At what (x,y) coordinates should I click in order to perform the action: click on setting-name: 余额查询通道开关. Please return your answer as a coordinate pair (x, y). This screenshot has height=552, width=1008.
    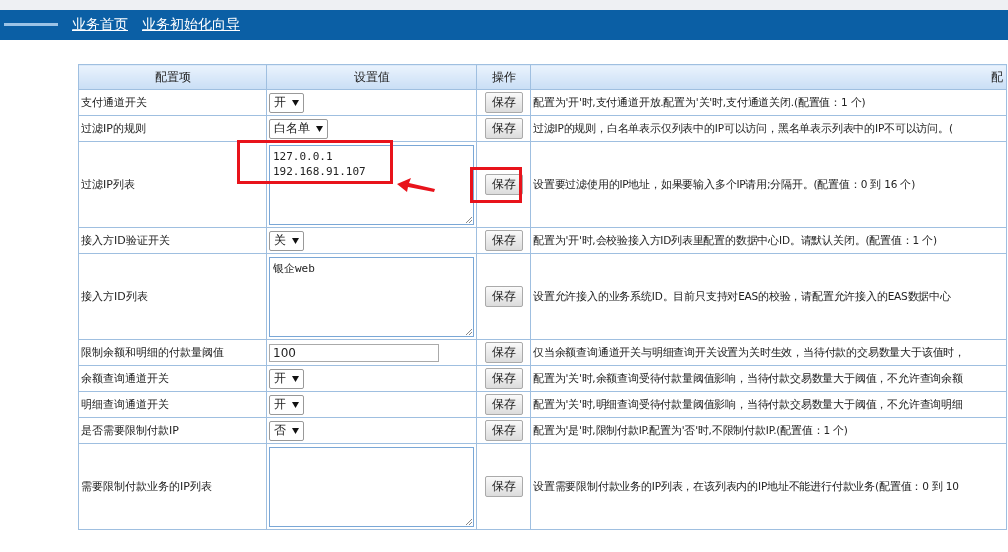
    Looking at the image, I should click on (125, 378).